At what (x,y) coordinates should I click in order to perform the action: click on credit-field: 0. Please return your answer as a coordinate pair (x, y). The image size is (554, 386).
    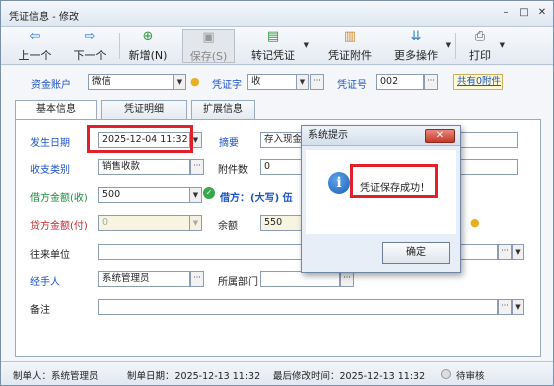
    Looking at the image, I should click on (144, 223).